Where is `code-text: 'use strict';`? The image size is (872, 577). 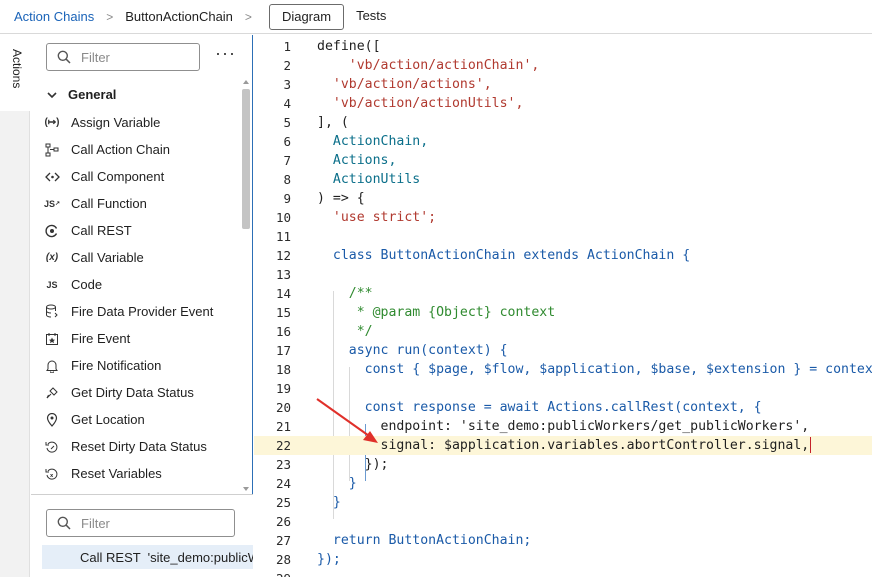
code-text: 'use strict'; is located at coordinates (377, 217).